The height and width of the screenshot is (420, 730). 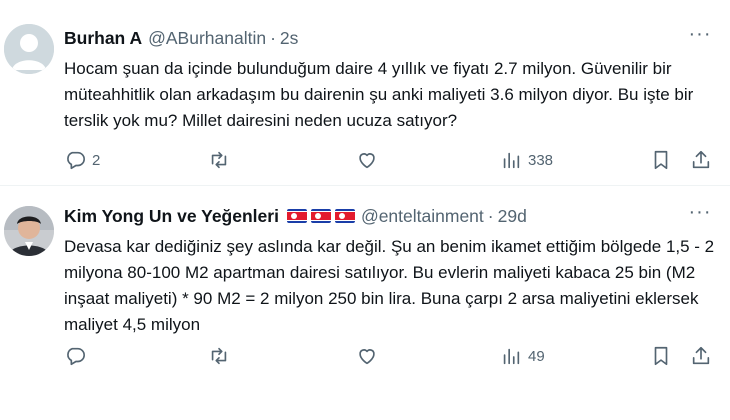 I want to click on reply-count: 2, so click(x=96, y=160).